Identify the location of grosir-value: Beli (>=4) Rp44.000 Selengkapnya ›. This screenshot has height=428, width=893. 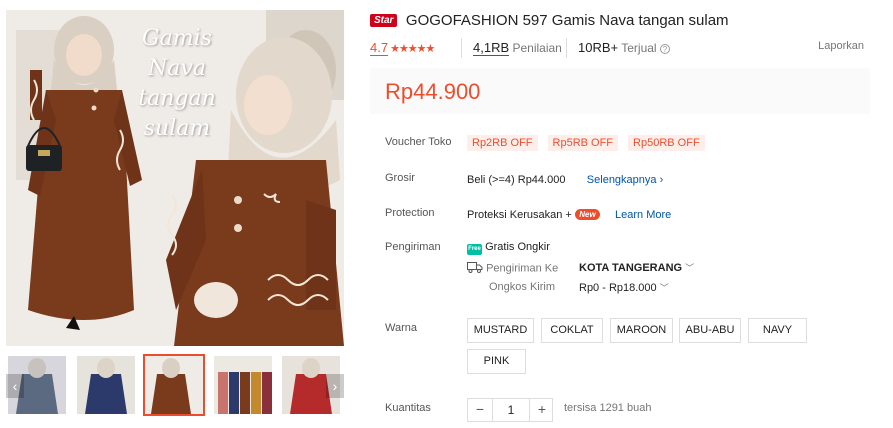
(565, 179).